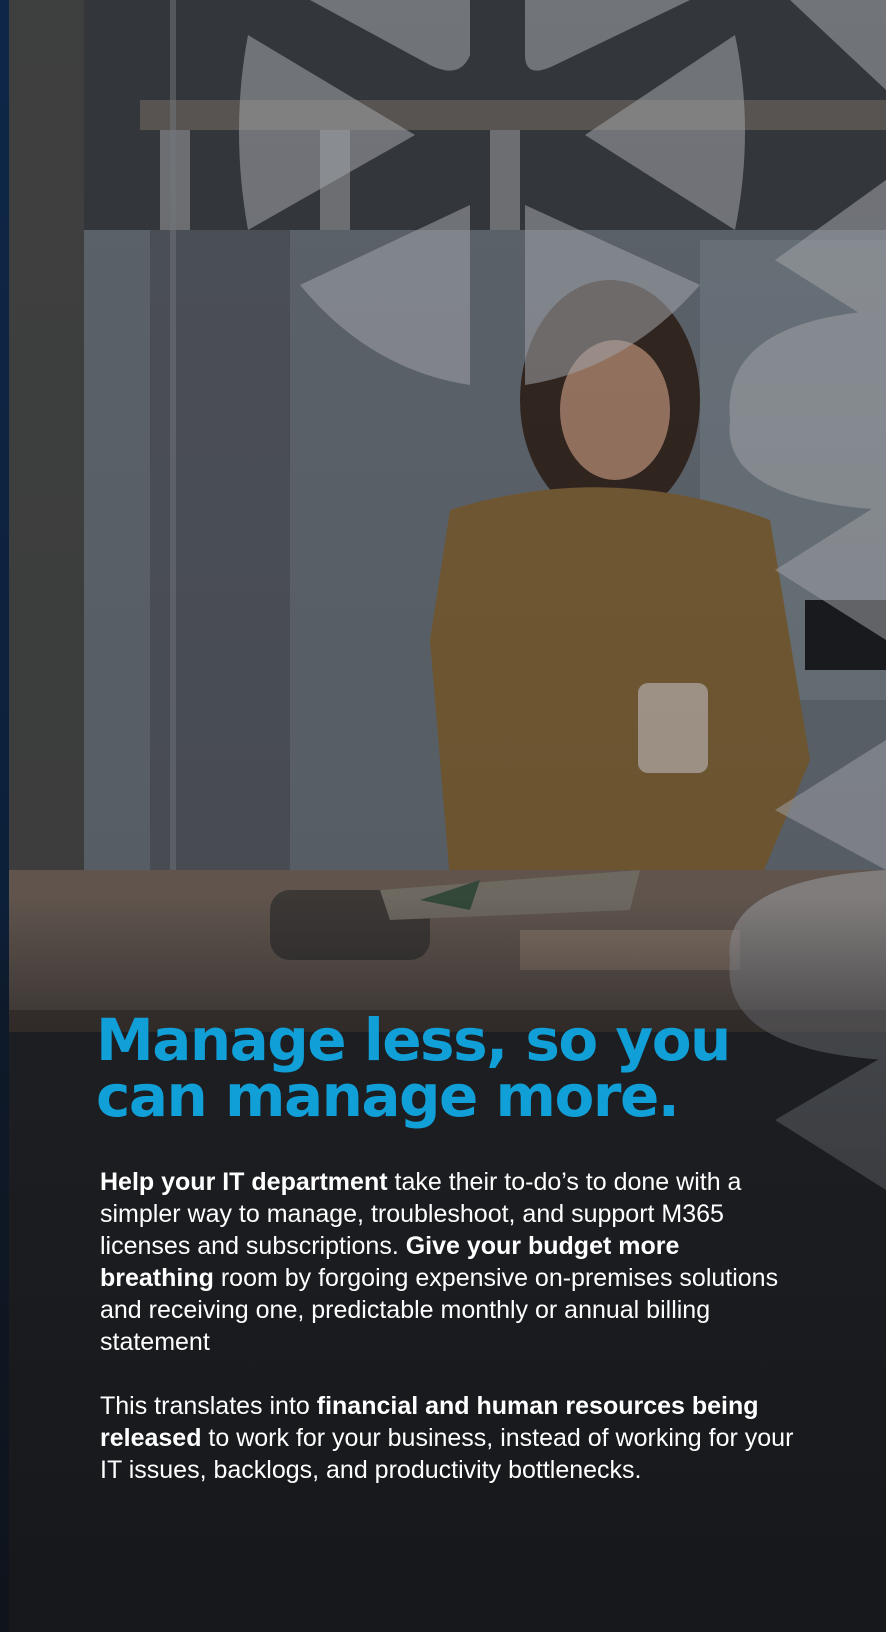 The width and height of the screenshot is (886, 1632). Describe the element at coordinates (413, 1040) in the screenshot. I see `headline-line-1: Manage less, so you` at that location.